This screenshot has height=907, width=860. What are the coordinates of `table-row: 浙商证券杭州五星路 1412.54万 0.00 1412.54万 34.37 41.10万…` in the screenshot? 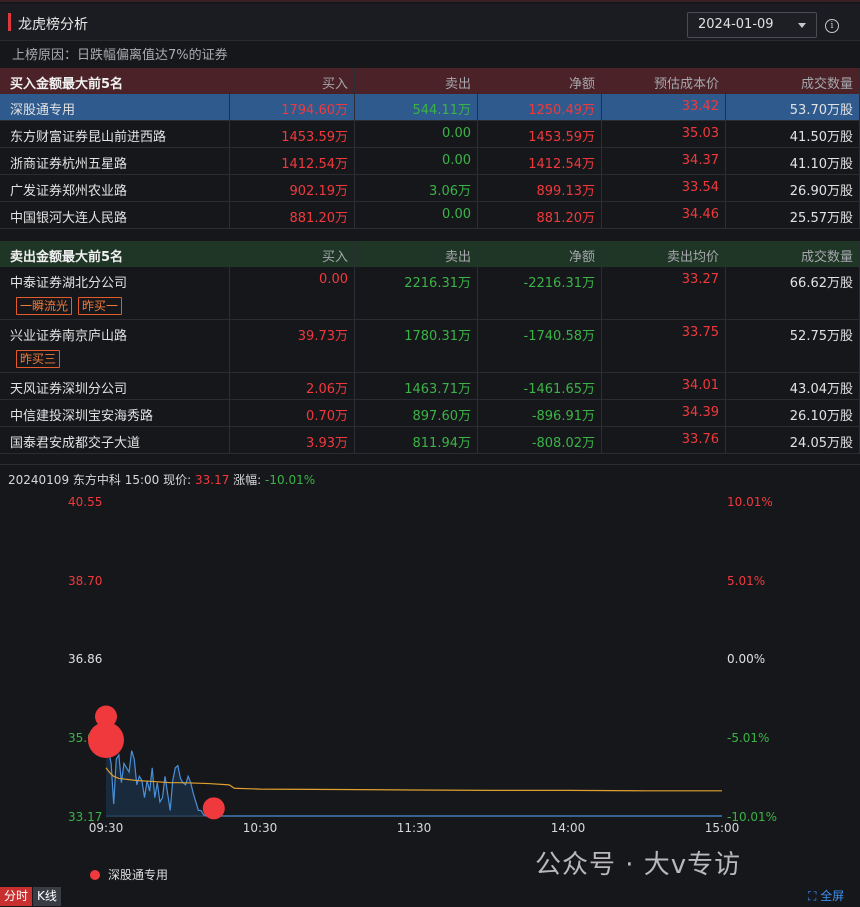 It's located at (430, 161).